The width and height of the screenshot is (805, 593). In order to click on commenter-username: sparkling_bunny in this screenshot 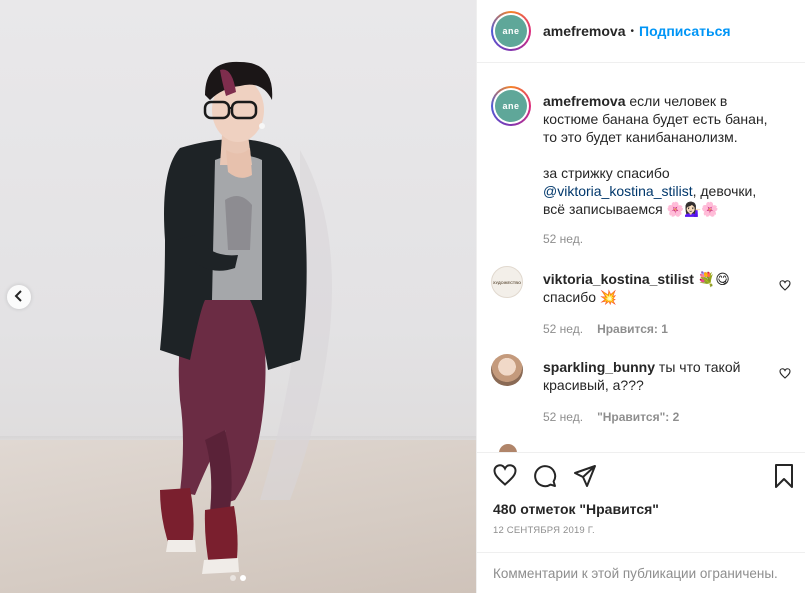, I will do `click(599, 367)`.